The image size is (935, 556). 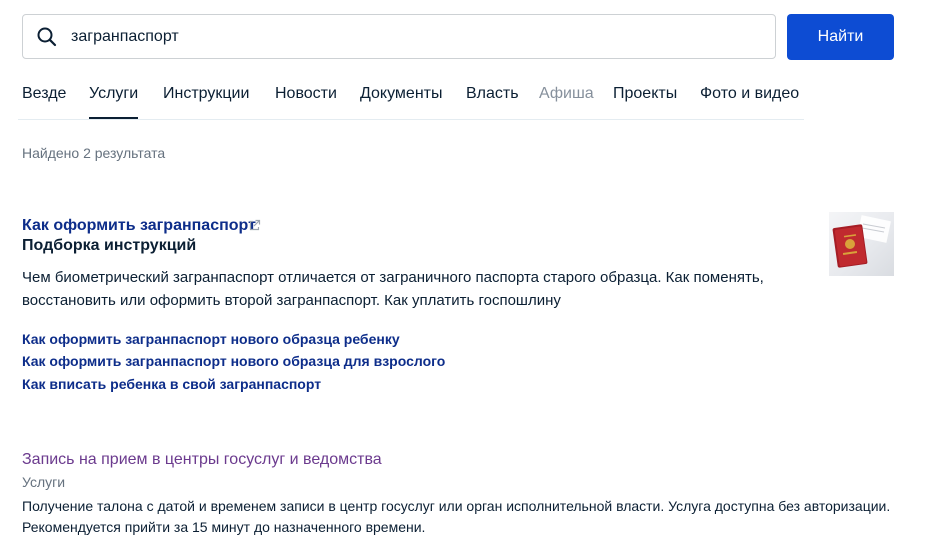 What do you see at coordinates (749, 102) in the screenshot?
I see `tab-photo-video: Фото и видео` at bounding box center [749, 102].